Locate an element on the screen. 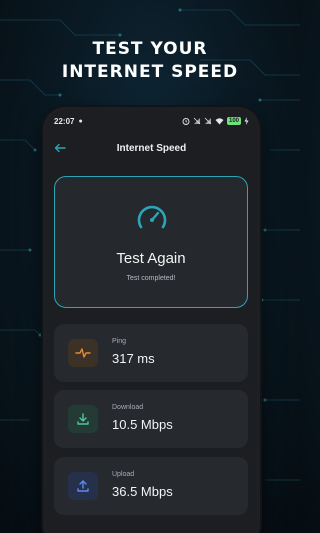  ping-value: 317 ms is located at coordinates (133, 358).